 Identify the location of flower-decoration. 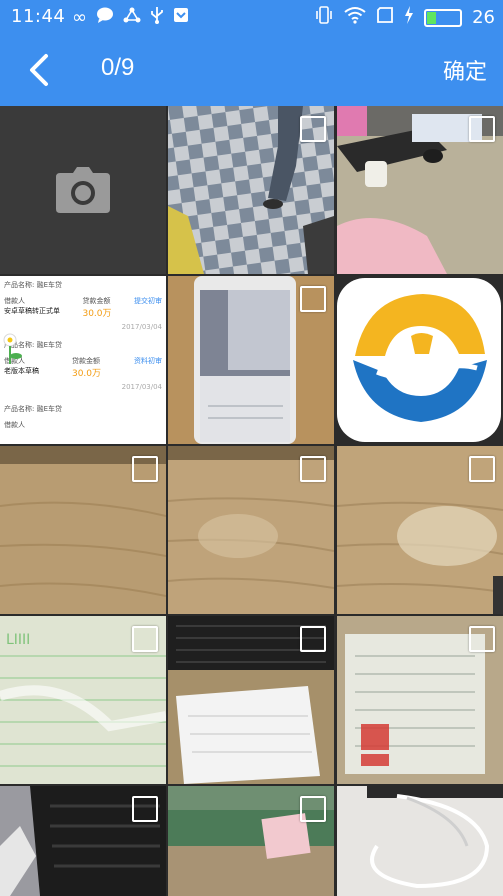
(12, 348).